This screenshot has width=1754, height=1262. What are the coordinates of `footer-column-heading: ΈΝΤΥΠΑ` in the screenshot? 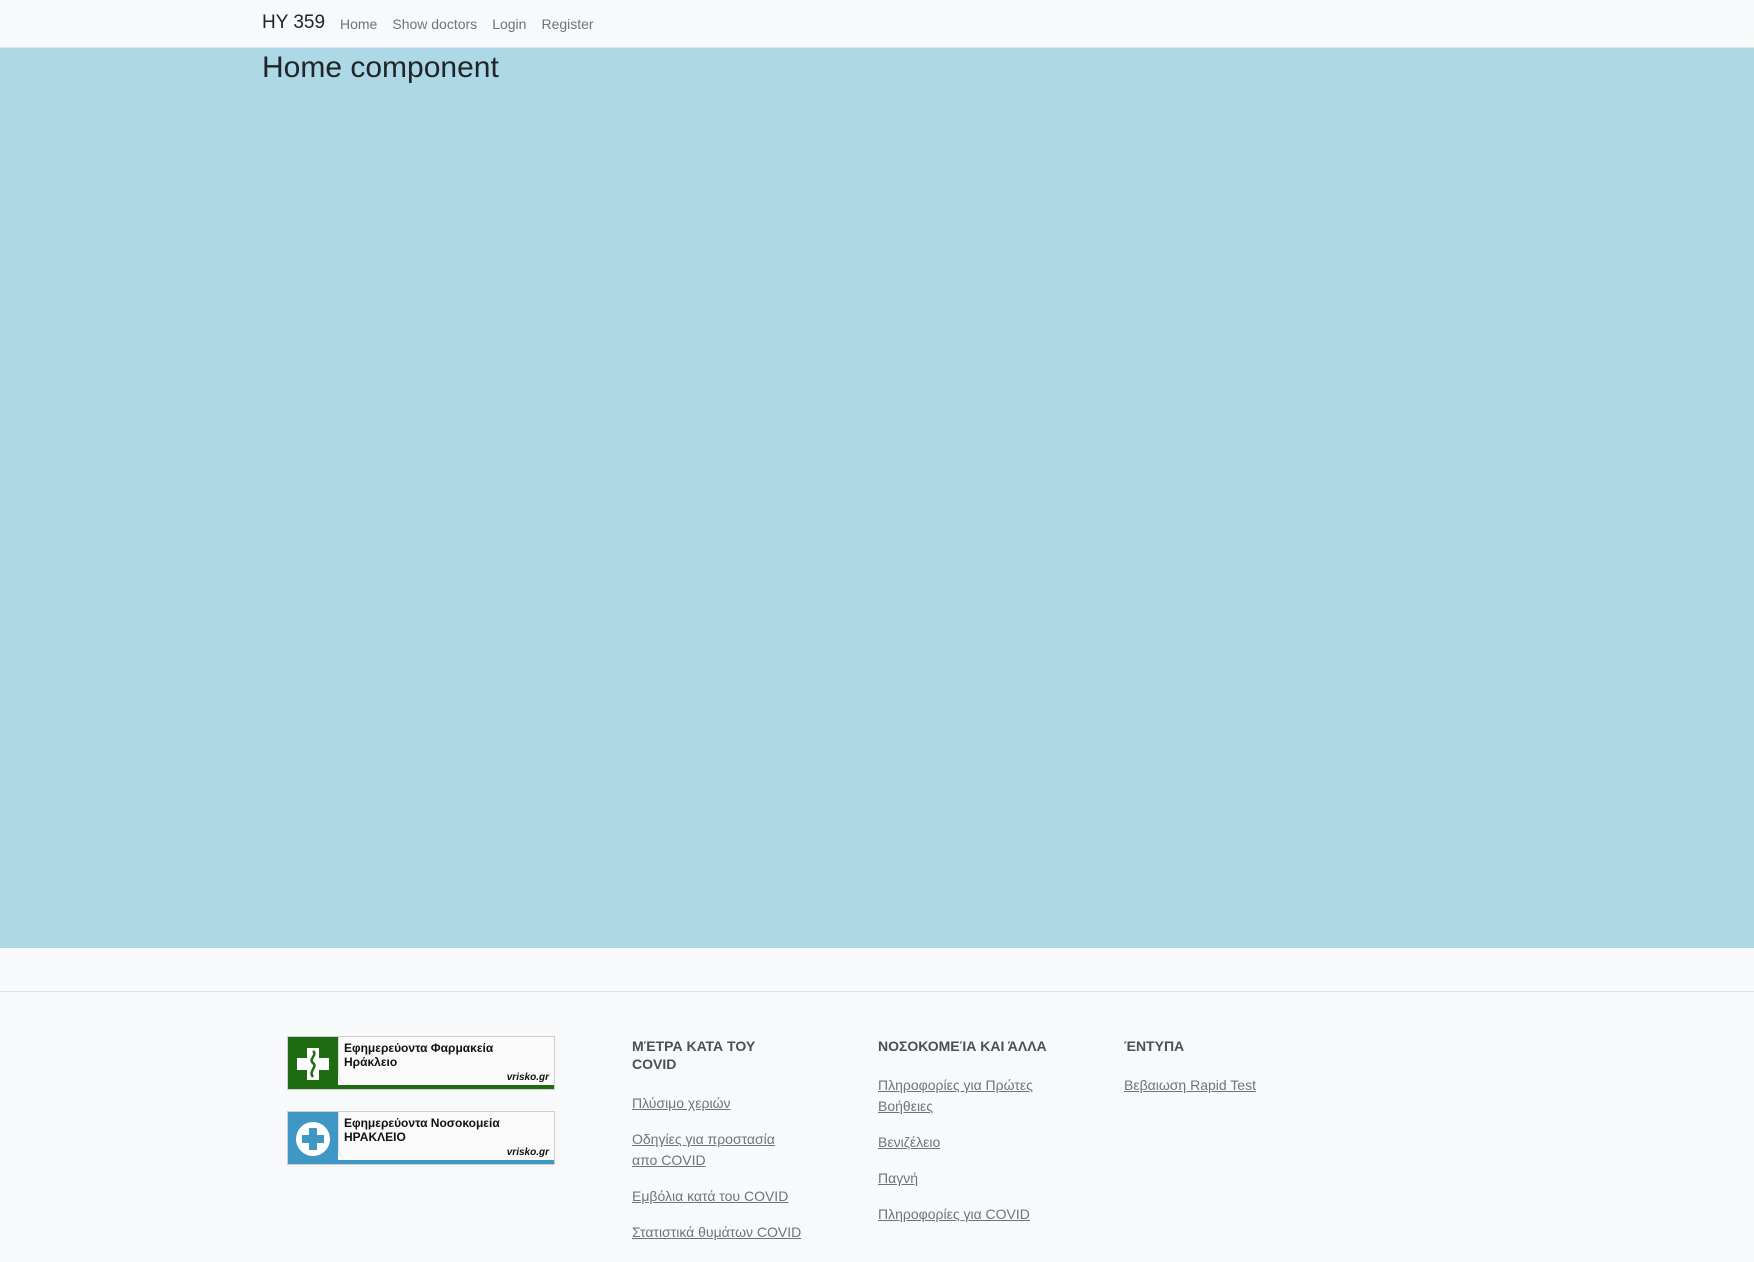 It's located at (1154, 1046).